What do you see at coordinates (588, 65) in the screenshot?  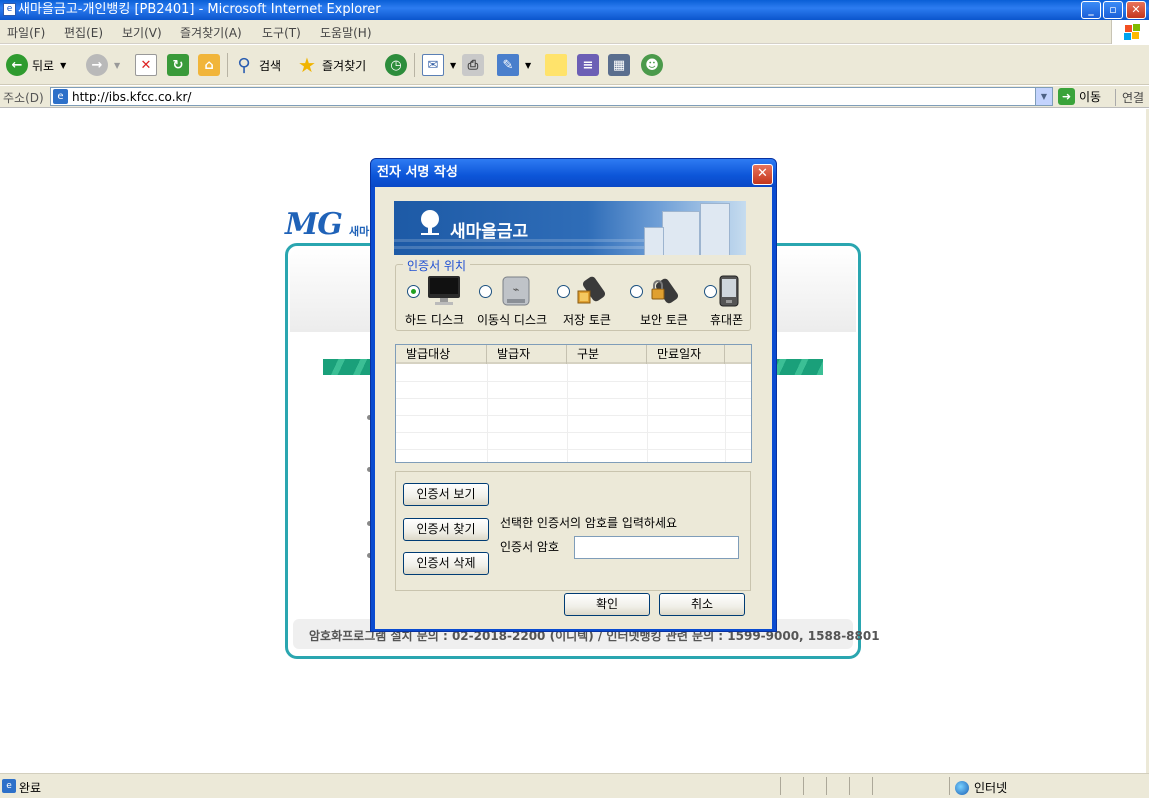 I see `research-button: ≡` at bounding box center [588, 65].